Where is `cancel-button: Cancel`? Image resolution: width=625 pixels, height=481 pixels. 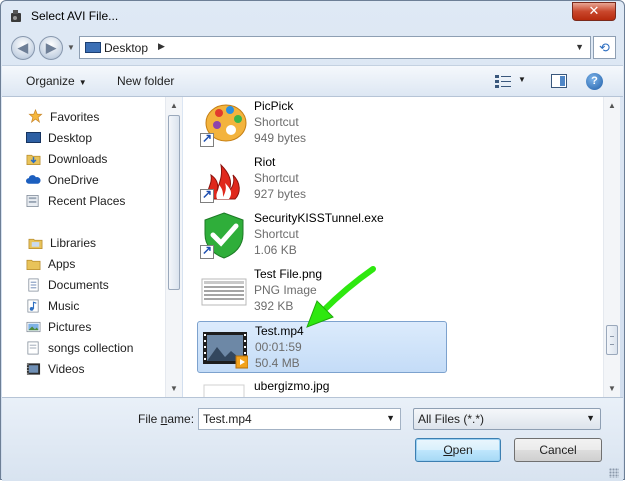
cancel-button: Cancel is located at coordinates (558, 450).